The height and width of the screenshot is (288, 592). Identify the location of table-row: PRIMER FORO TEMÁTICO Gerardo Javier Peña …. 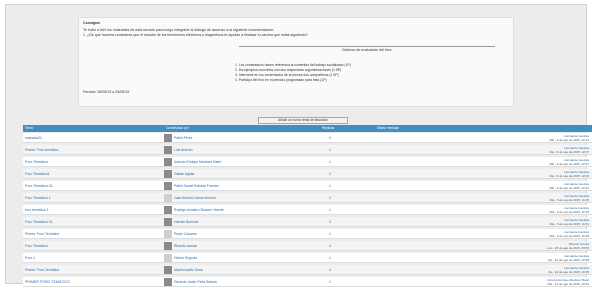
(307, 282).